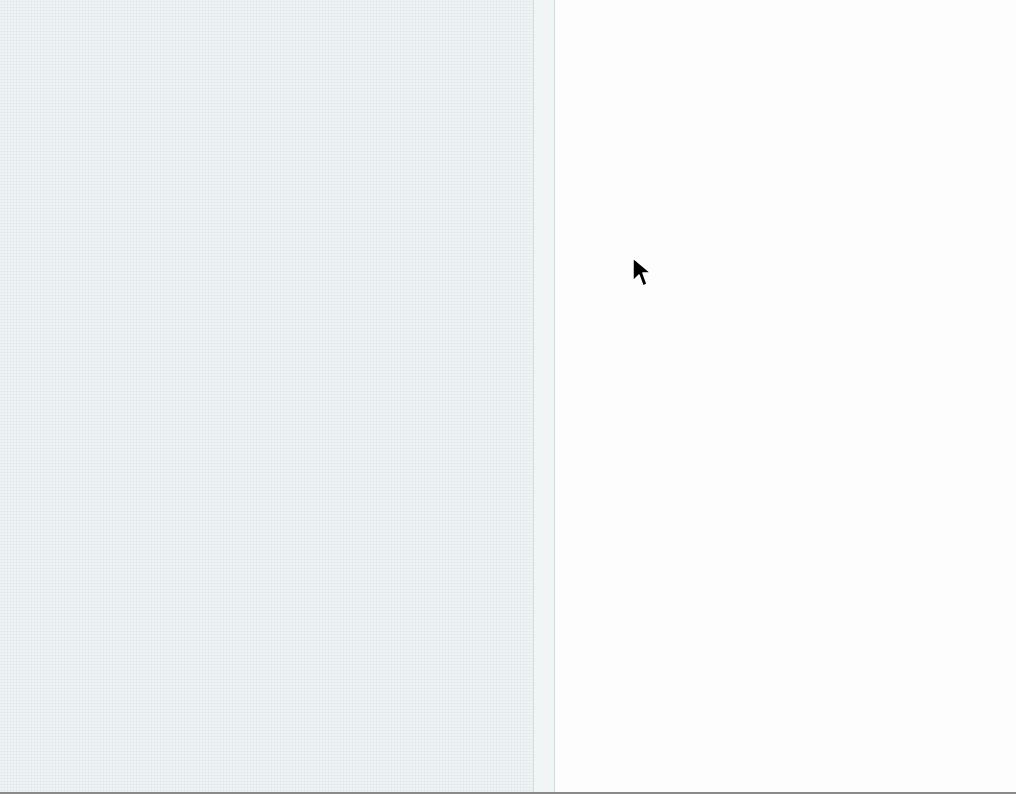  Describe the element at coordinates (544, 396) in the screenshot. I see `pane-divider` at that location.